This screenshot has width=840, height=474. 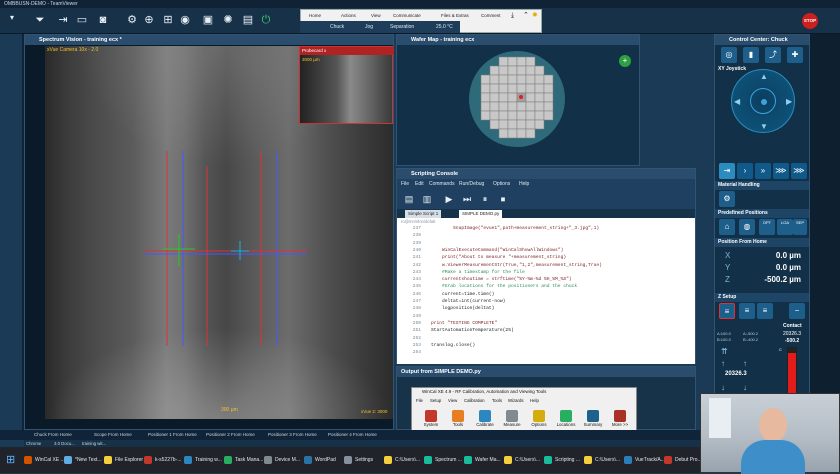 What do you see at coordinates (727, 311) in the screenshot?
I see `z-up-button: ≡` at bounding box center [727, 311].